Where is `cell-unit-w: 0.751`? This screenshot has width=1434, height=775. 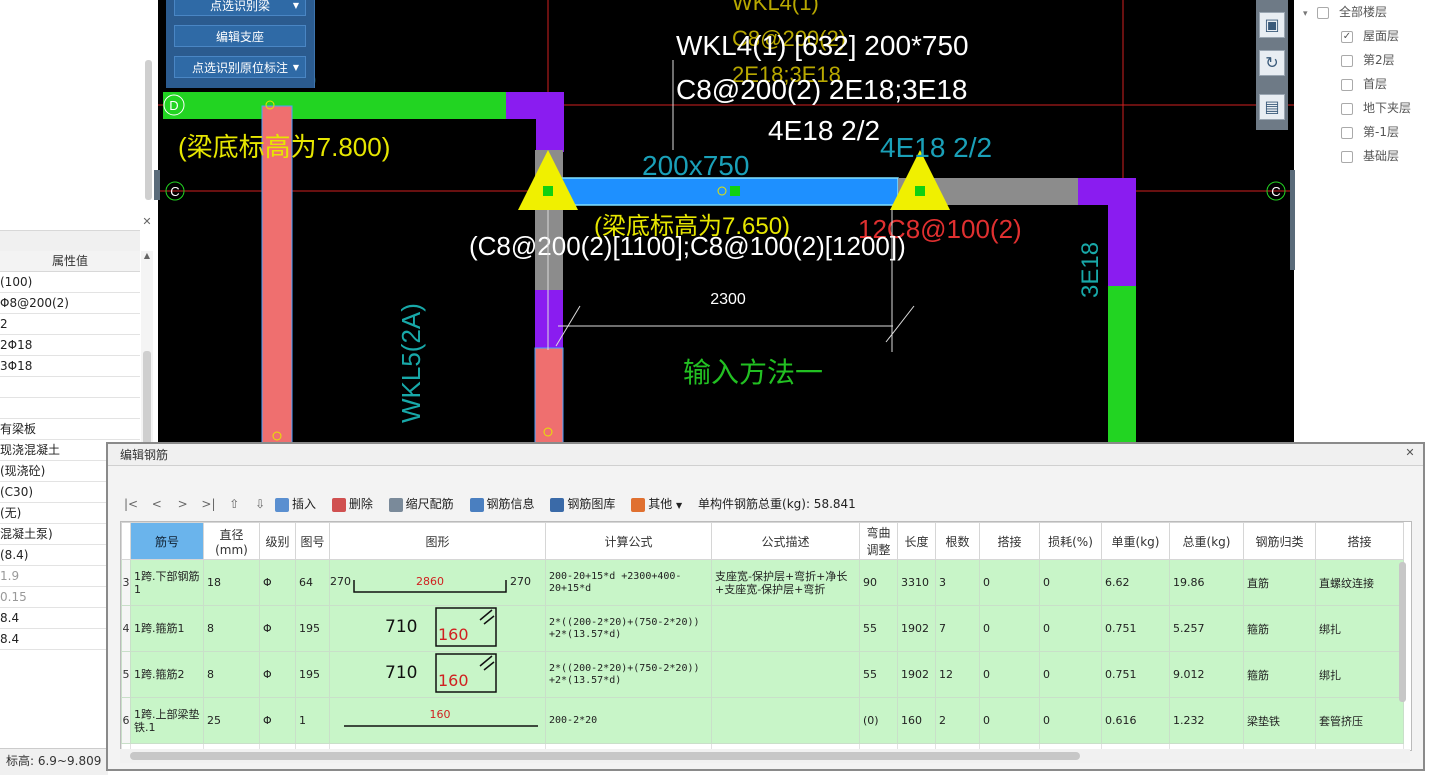 cell-unit-w: 0.751 is located at coordinates (1135, 628).